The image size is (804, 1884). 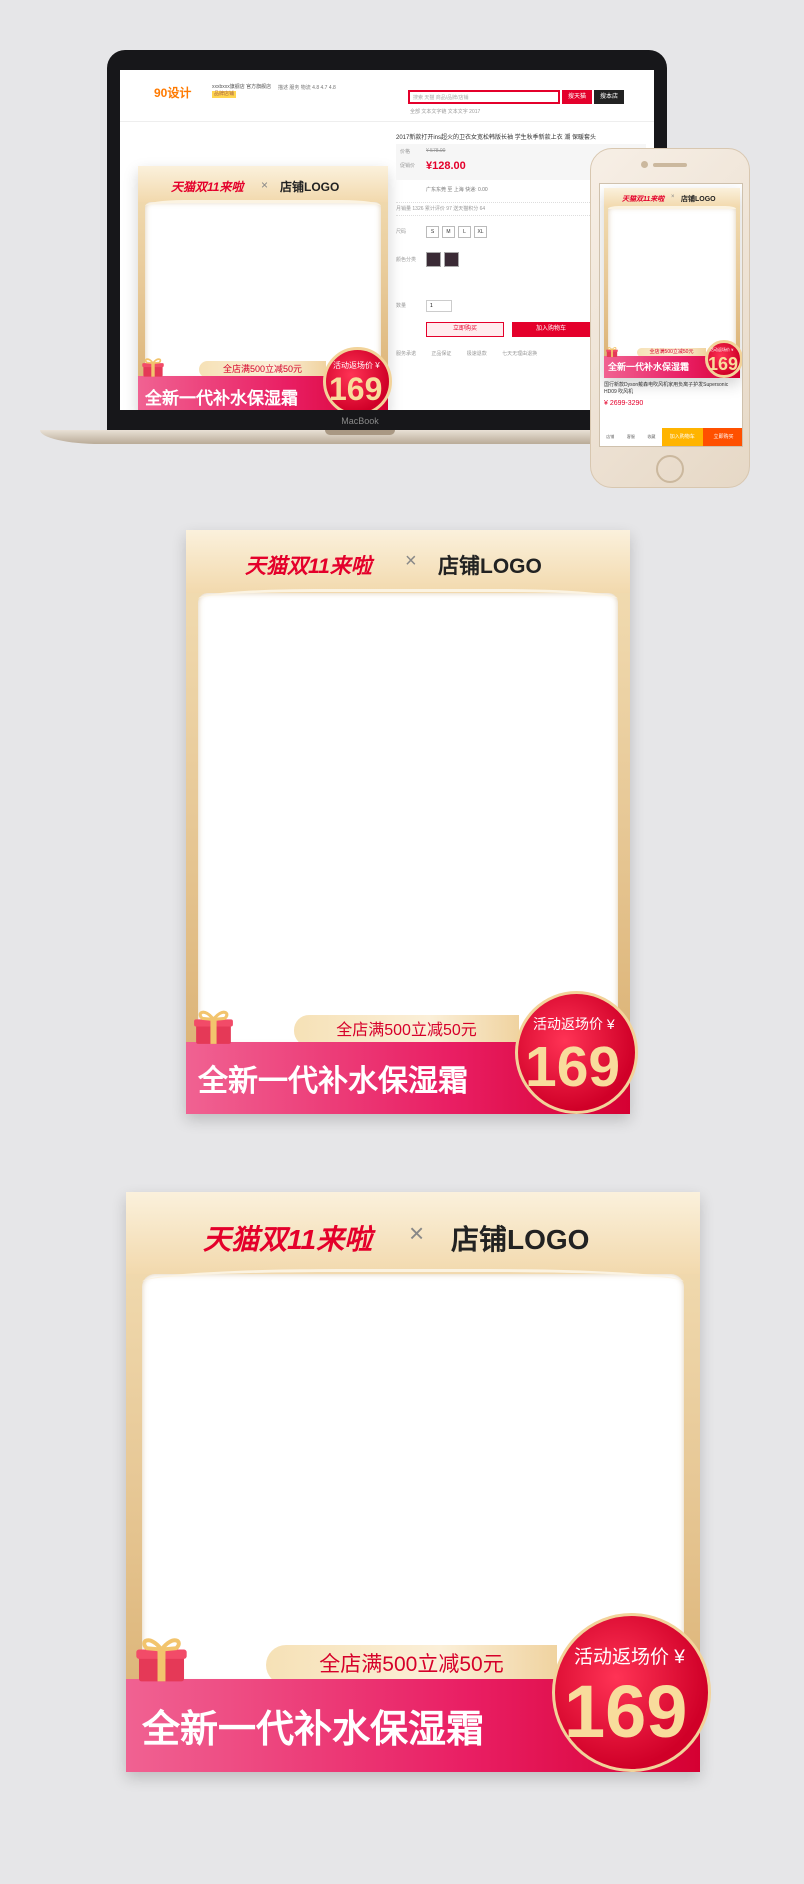 What do you see at coordinates (408, 166) in the screenshot?
I see `price-label-now: 促销价` at bounding box center [408, 166].